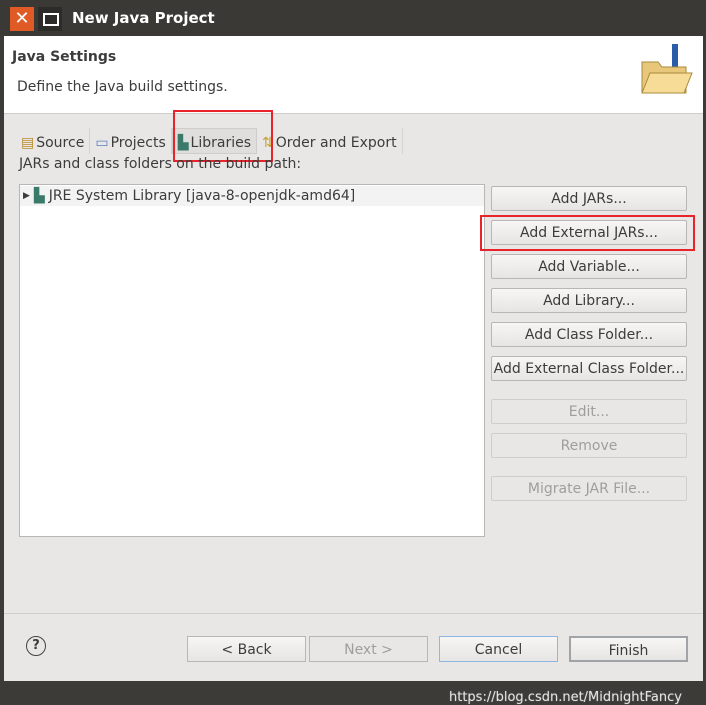 Image resolution: width=706 pixels, height=705 pixels. What do you see at coordinates (223, 136) in the screenshot?
I see `highlight-libraries` at bounding box center [223, 136].